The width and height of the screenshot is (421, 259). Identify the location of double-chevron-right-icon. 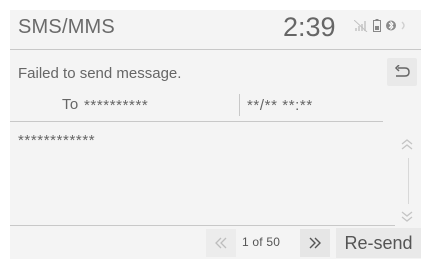
(315, 243).